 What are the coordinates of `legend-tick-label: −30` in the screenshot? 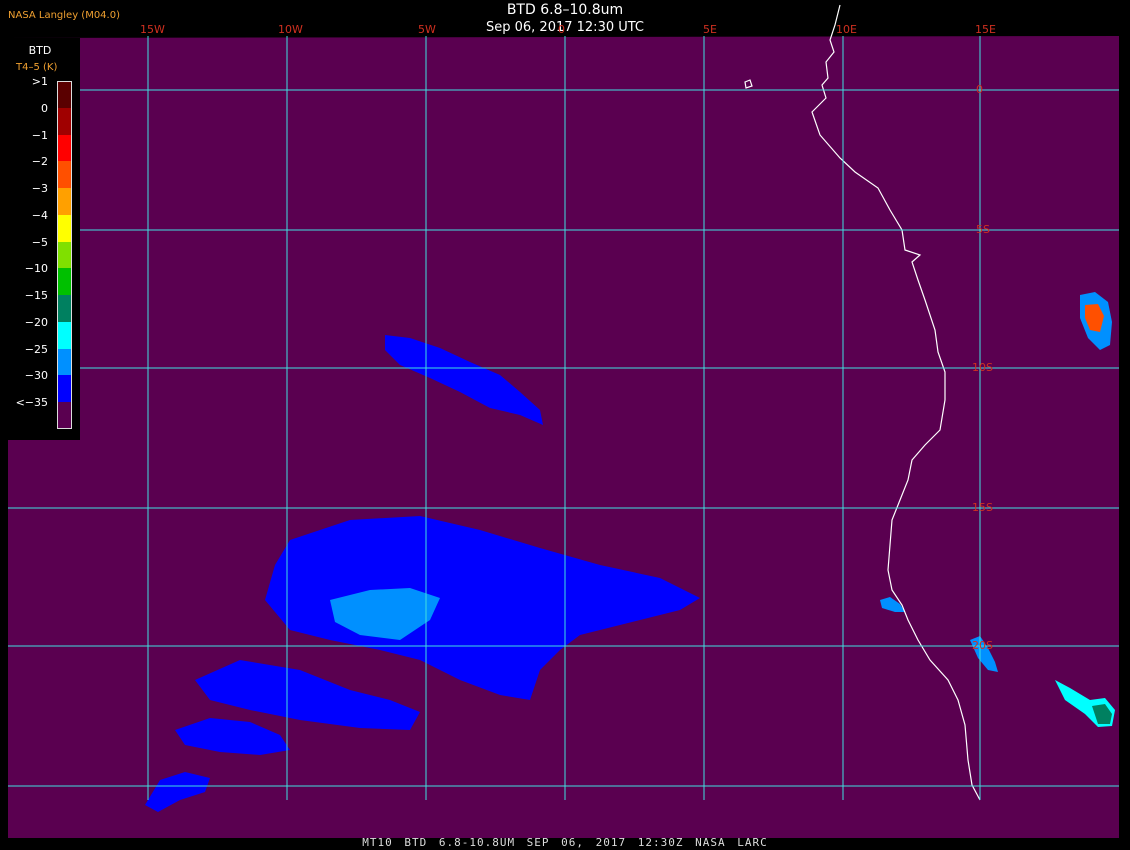 It's located at (36, 376).